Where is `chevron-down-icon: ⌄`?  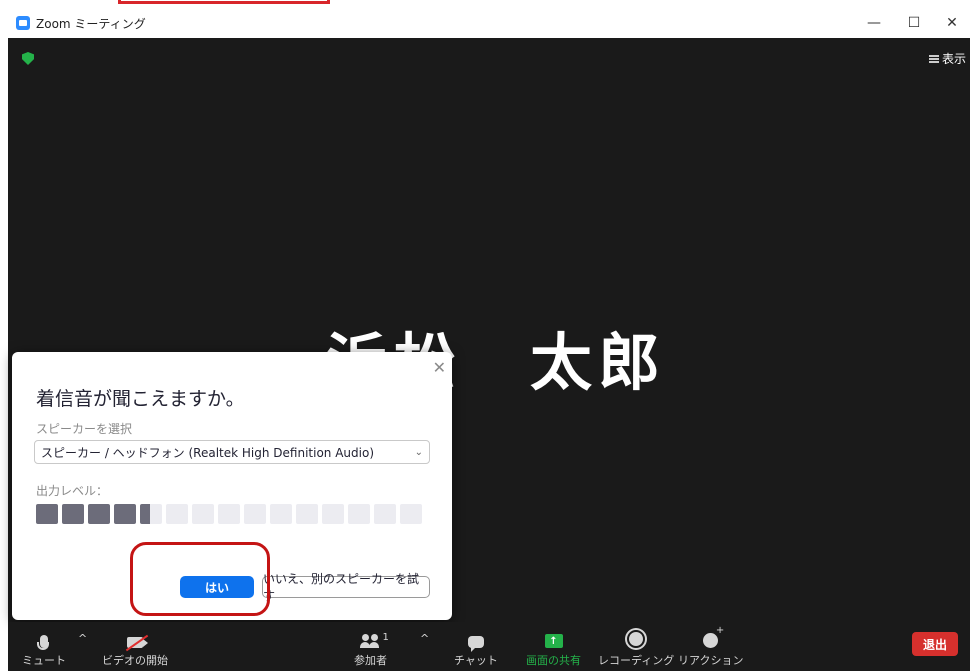 chevron-down-icon: ⌄ is located at coordinates (418, 452).